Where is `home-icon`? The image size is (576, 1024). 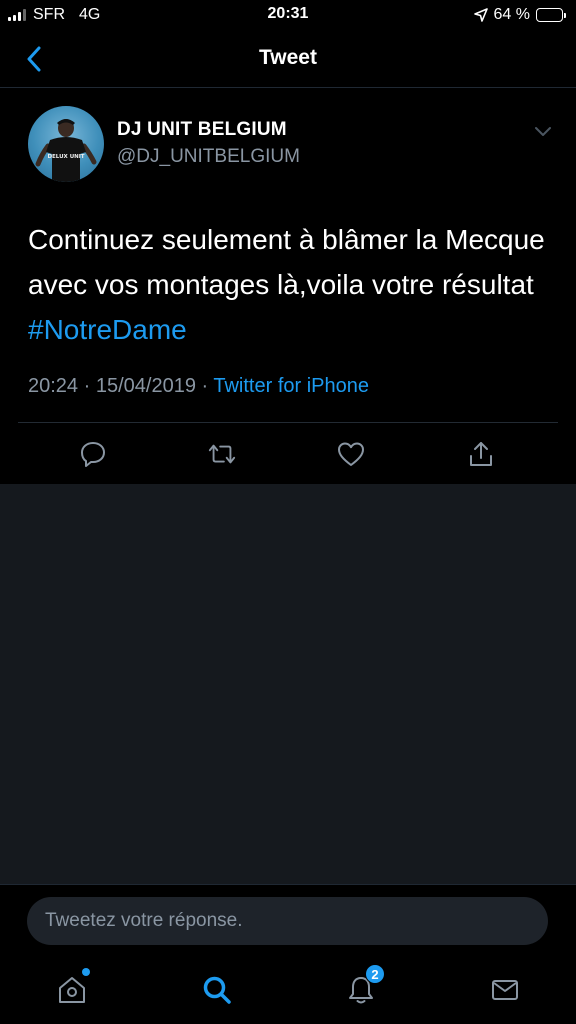 home-icon is located at coordinates (72, 990).